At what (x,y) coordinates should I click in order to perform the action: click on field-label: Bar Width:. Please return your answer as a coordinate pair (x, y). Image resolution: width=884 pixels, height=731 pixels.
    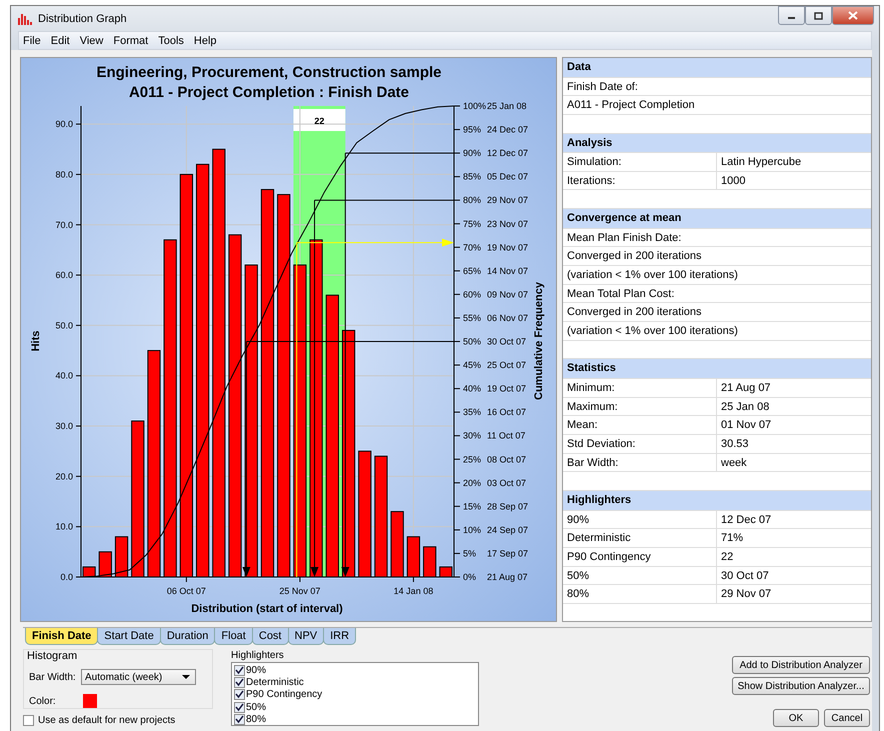
    Looking at the image, I should click on (53, 677).